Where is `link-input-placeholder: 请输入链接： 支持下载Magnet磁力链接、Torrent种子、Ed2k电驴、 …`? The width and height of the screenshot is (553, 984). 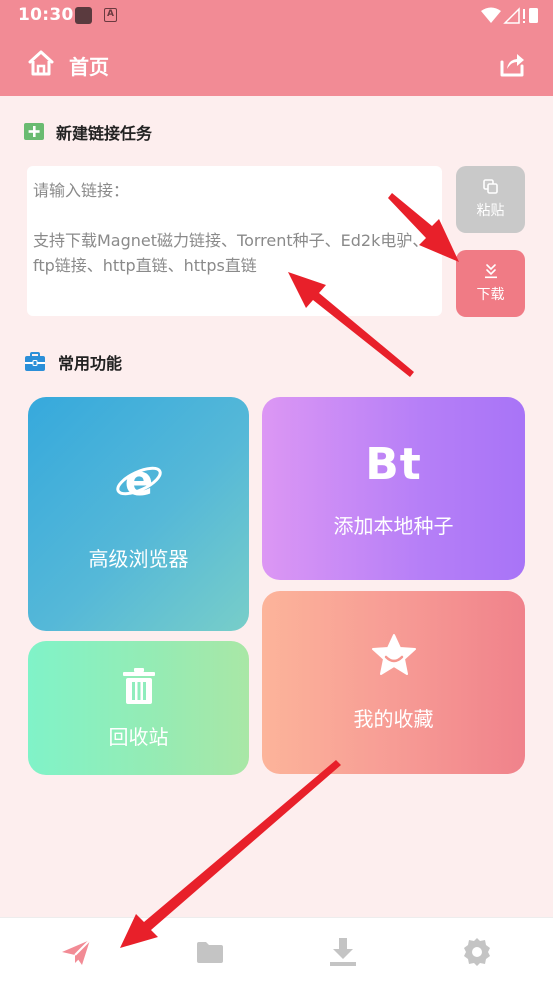 link-input-placeholder: 请输入链接： 支持下载Magnet磁力链接、Torrent种子、Ed2k电驴、 … is located at coordinates (231, 228).